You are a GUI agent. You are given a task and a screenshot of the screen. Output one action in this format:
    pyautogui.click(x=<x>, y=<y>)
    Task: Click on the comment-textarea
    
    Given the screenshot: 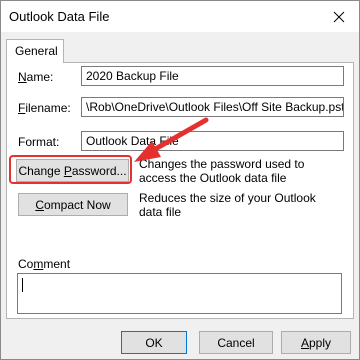 What is the action you would take?
    pyautogui.click(x=179, y=293)
    